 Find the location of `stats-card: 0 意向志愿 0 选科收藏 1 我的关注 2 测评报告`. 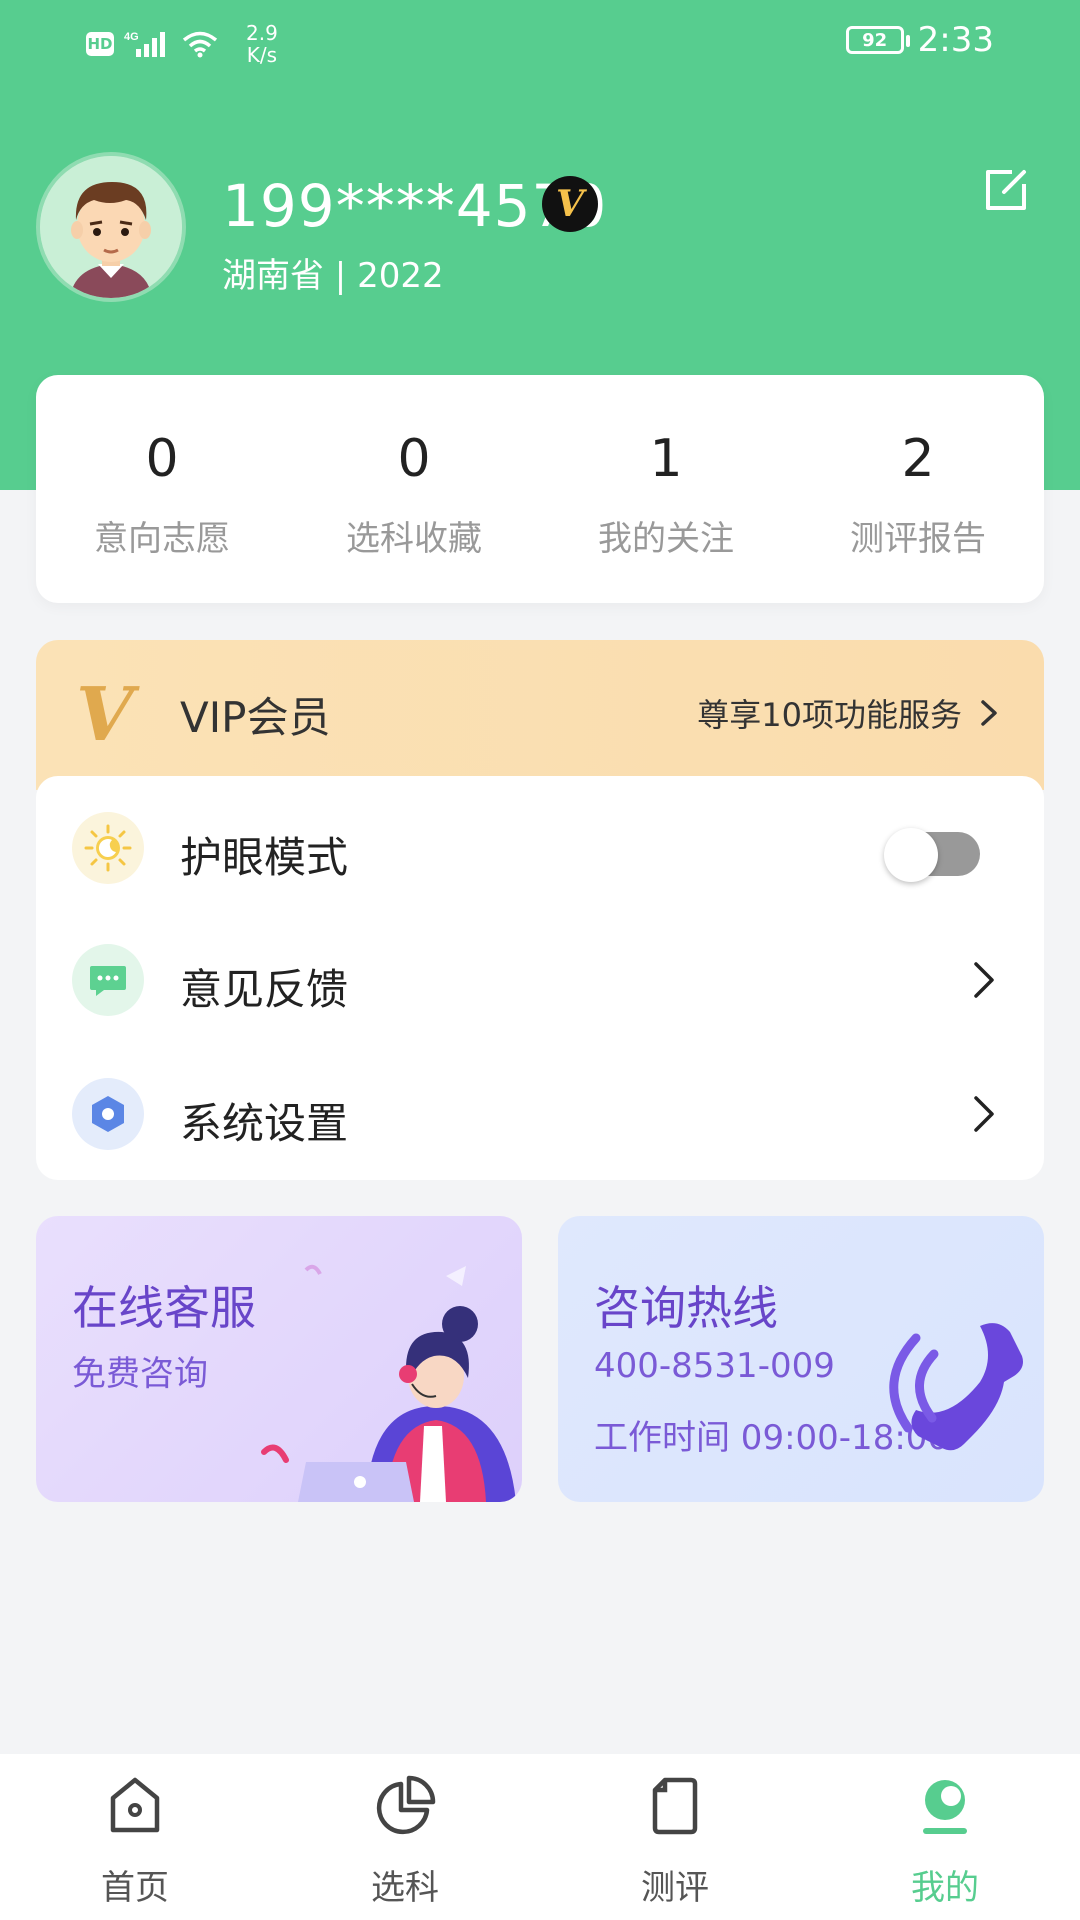

stats-card: 0 意向志愿 0 选科收藏 1 我的关注 2 测评报告 is located at coordinates (540, 489).